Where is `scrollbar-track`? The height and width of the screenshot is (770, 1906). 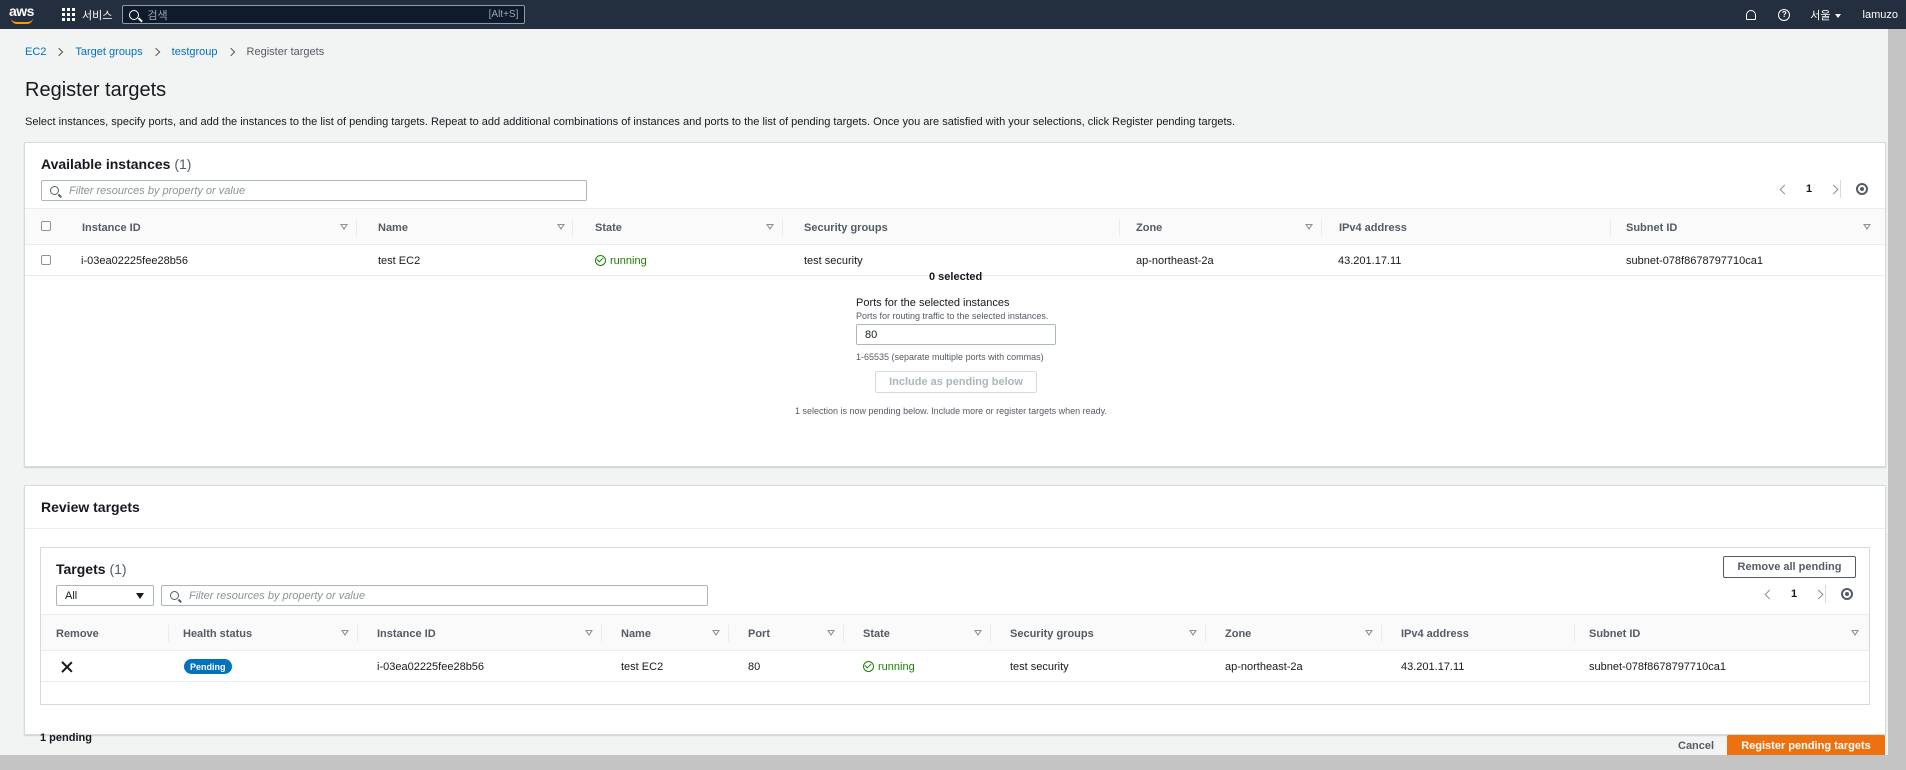 scrollbar-track is located at coordinates (1897, 399).